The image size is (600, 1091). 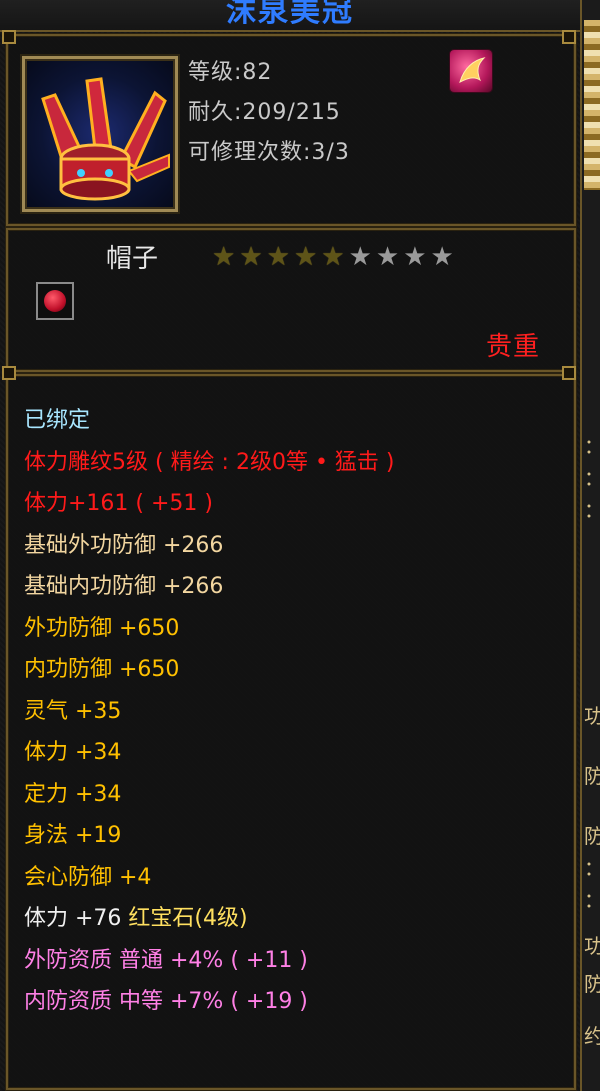 What do you see at coordinates (57, 420) in the screenshot?
I see `attribute-line: 已绑定` at bounding box center [57, 420].